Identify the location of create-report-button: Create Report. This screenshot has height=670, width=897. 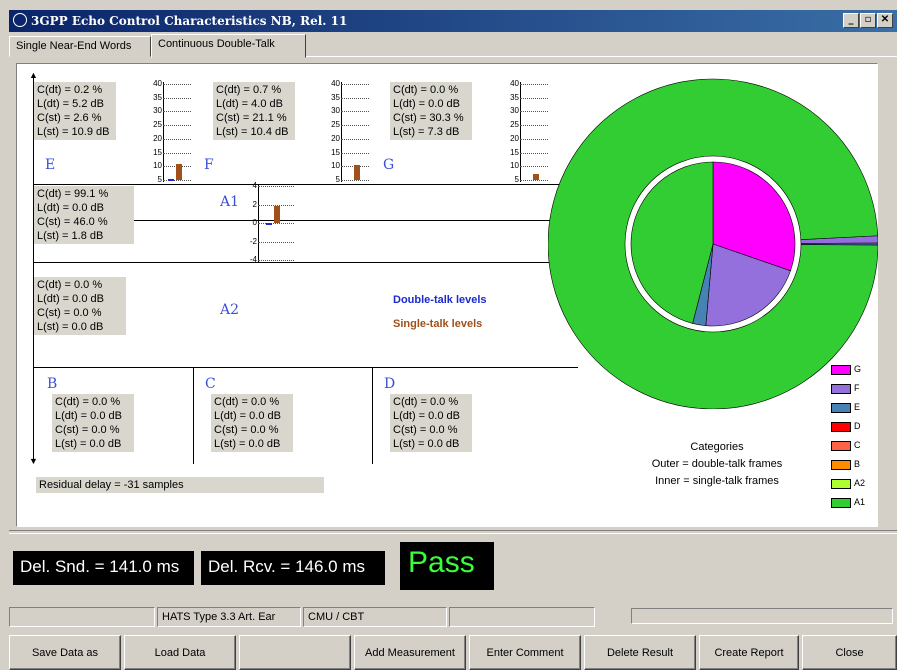
(749, 652).